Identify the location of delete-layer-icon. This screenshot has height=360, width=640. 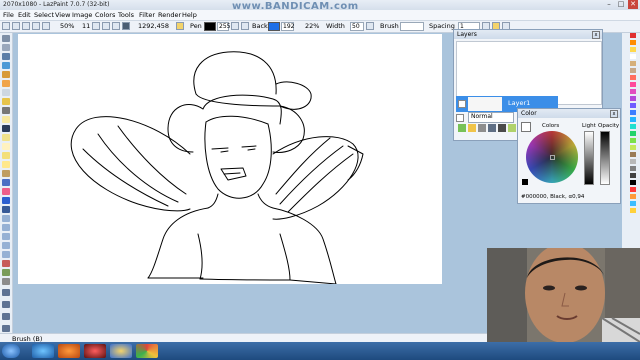
(512, 128).